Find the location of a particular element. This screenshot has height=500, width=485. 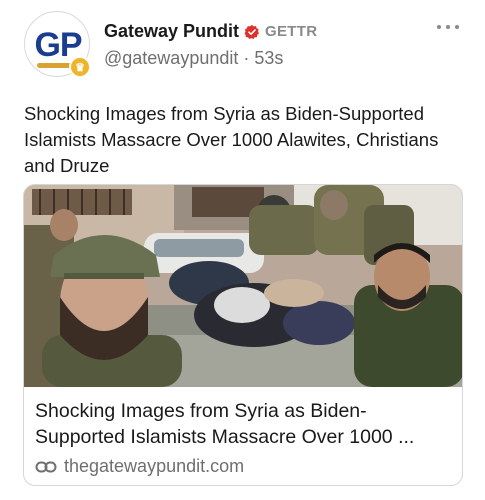

author-name-row: Gateway Pundit GETTR is located at coordinates (210, 31).